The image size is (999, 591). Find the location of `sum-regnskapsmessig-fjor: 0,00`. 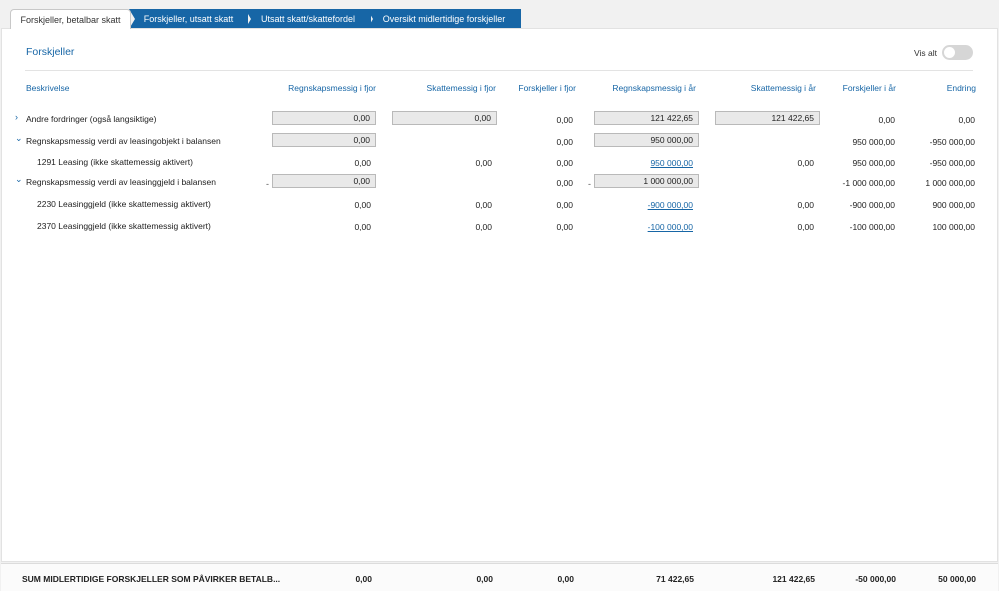

sum-regnskapsmessig-fjor: 0,00 is located at coordinates (363, 579).